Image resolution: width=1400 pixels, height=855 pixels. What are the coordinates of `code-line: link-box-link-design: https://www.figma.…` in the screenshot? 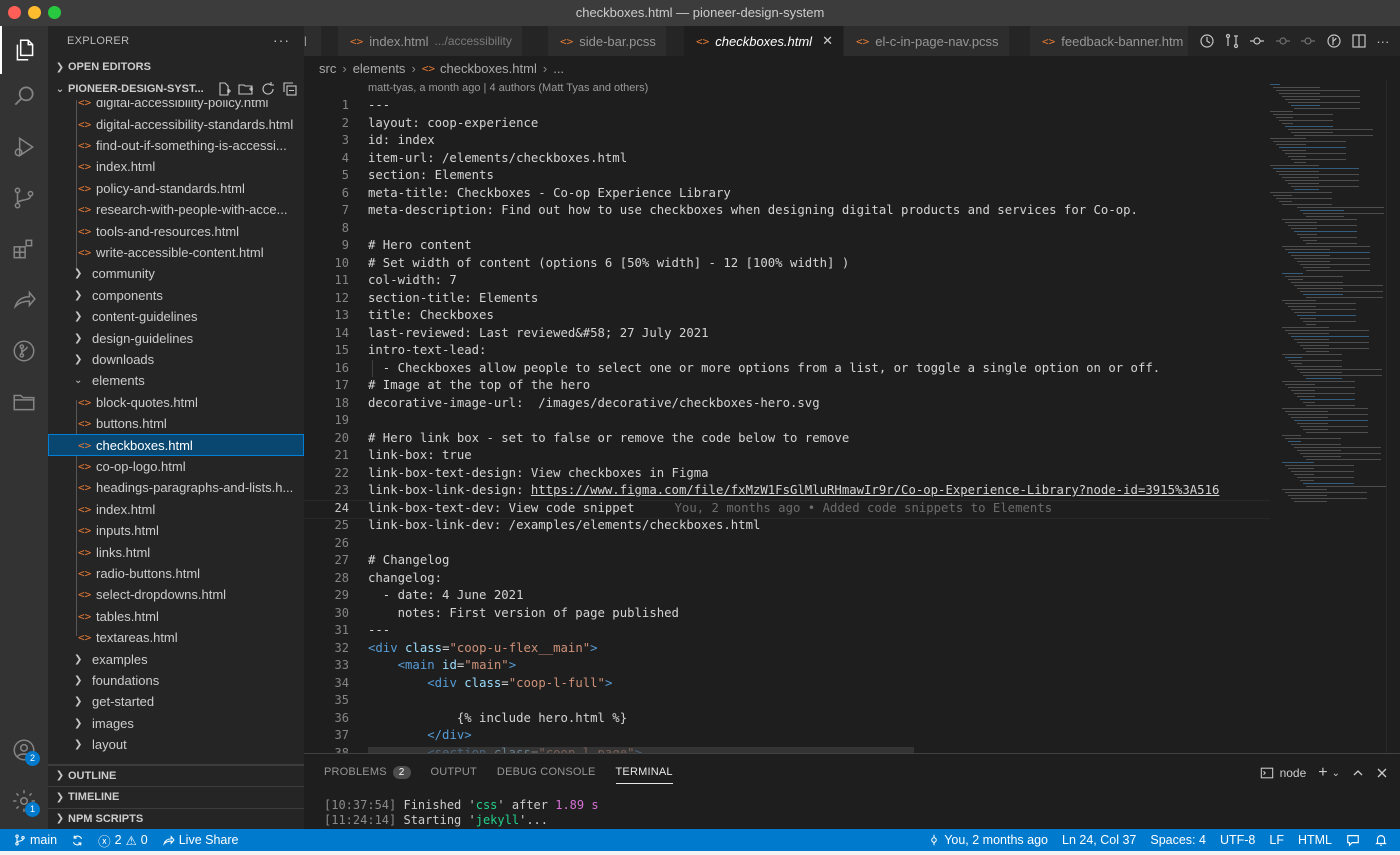 It's located at (818, 491).